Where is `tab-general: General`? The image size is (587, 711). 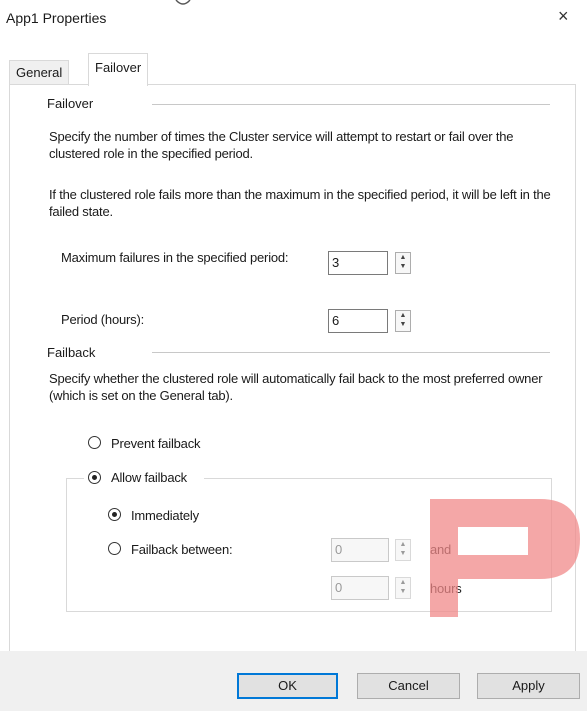 tab-general: General is located at coordinates (39, 72).